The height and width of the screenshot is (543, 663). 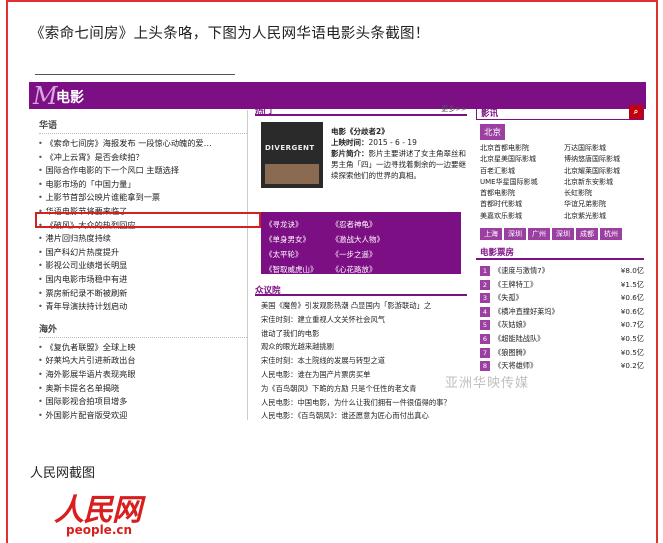 I want to click on poster-image, so click(x=292, y=174).